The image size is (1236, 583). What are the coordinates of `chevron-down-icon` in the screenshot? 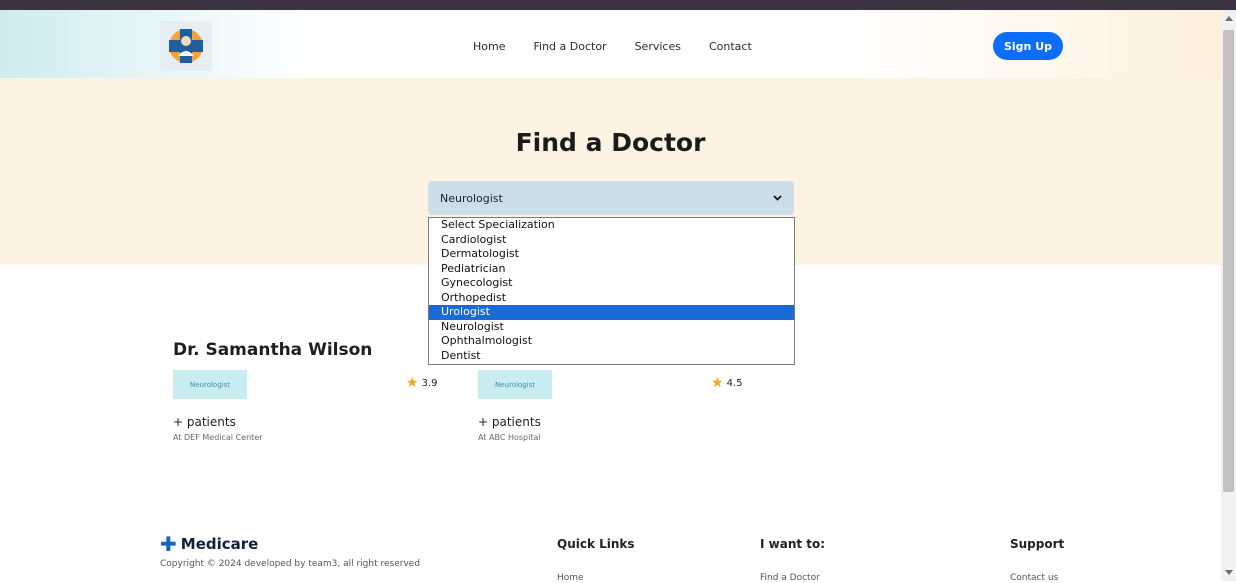 It's located at (777, 198).